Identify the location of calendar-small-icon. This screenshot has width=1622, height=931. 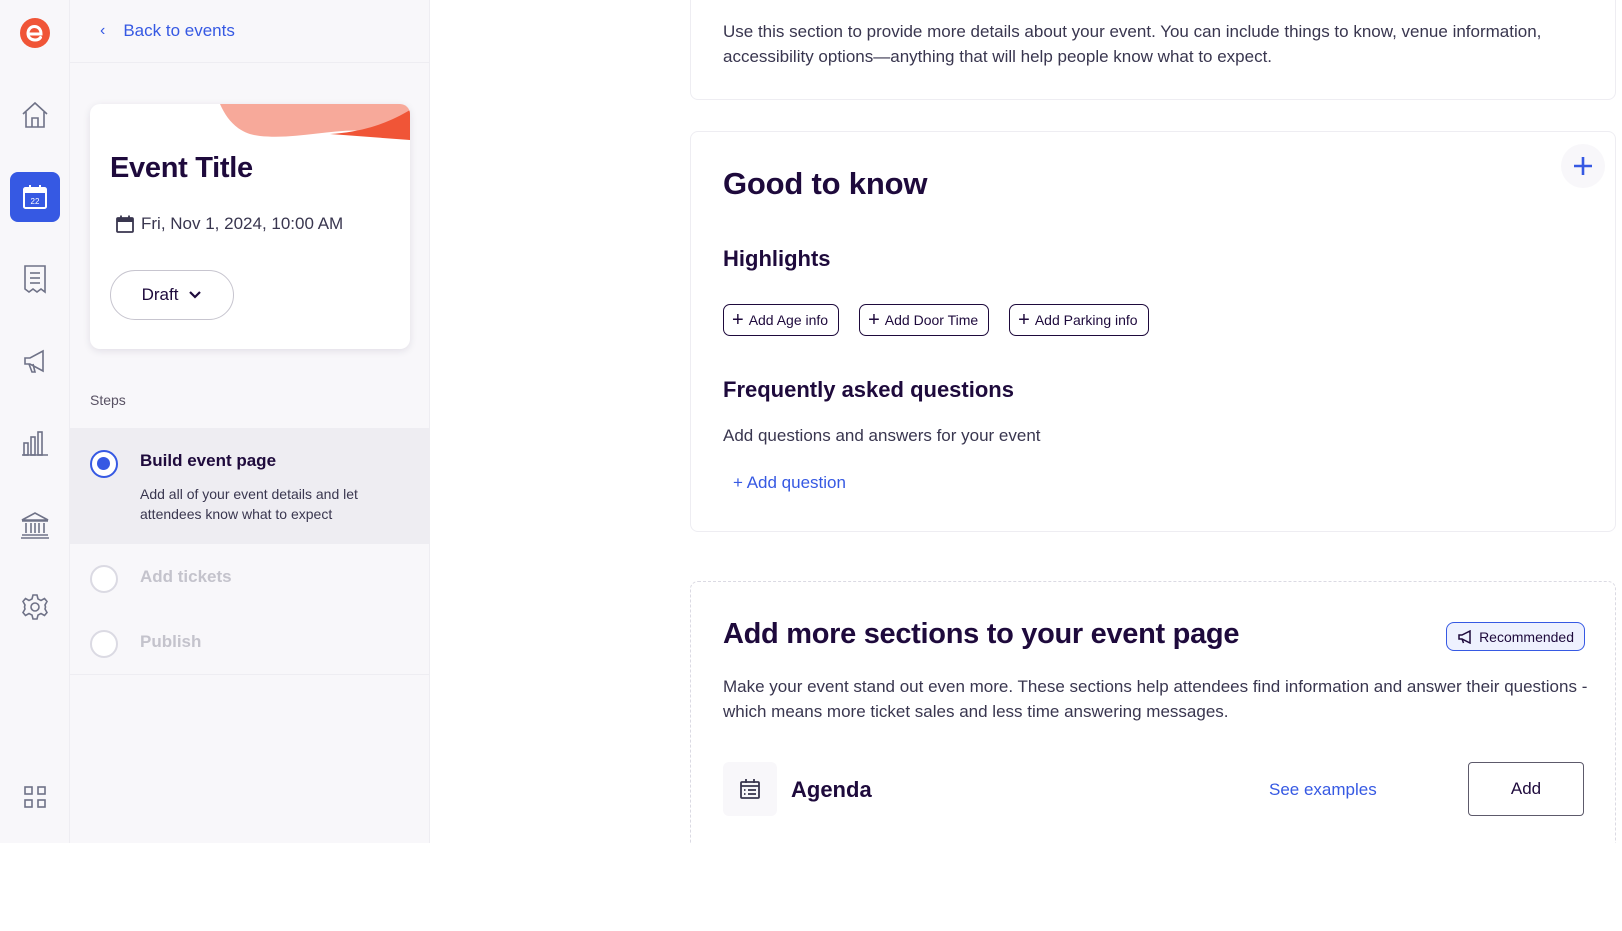
(125, 224).